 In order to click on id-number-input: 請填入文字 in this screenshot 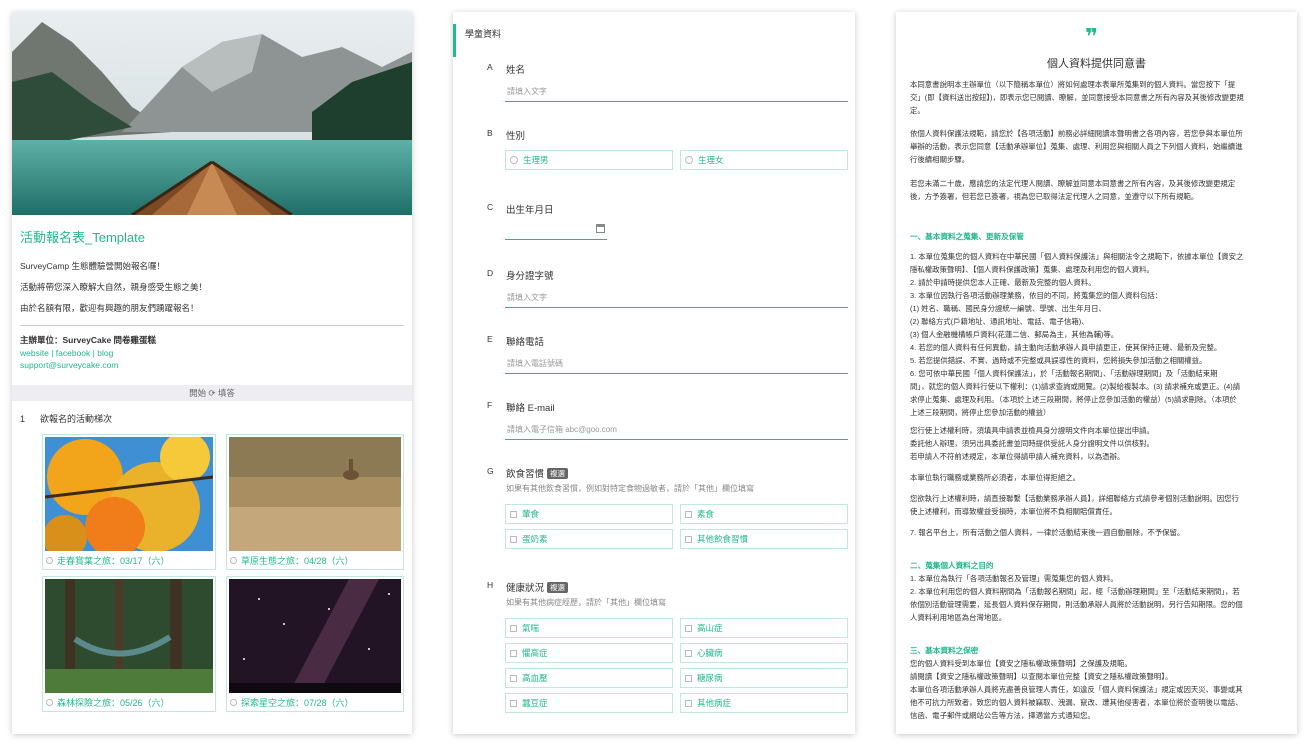, I will do `click(676, 300)`.